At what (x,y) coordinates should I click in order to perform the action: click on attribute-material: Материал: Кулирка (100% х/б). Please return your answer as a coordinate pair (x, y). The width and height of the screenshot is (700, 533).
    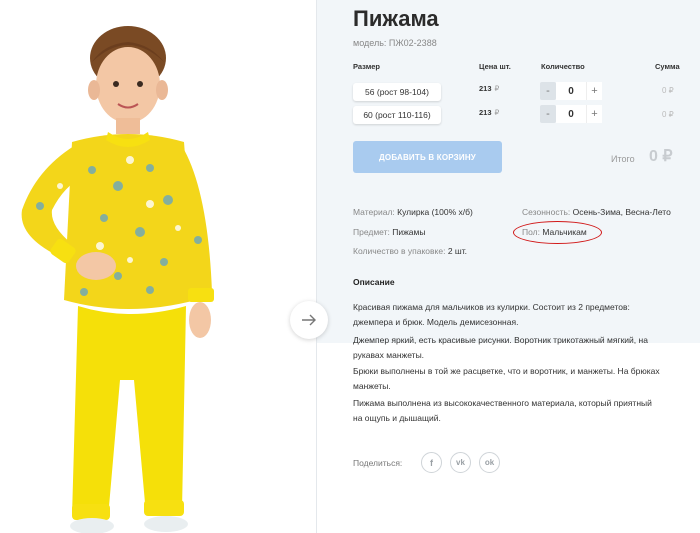
    Looking at the image, I should click on (413, 212).